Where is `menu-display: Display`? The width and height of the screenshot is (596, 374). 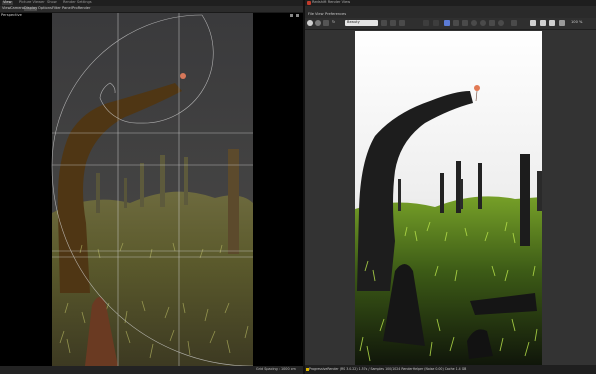
menu-display: Display is located at coordinates (31, 8).